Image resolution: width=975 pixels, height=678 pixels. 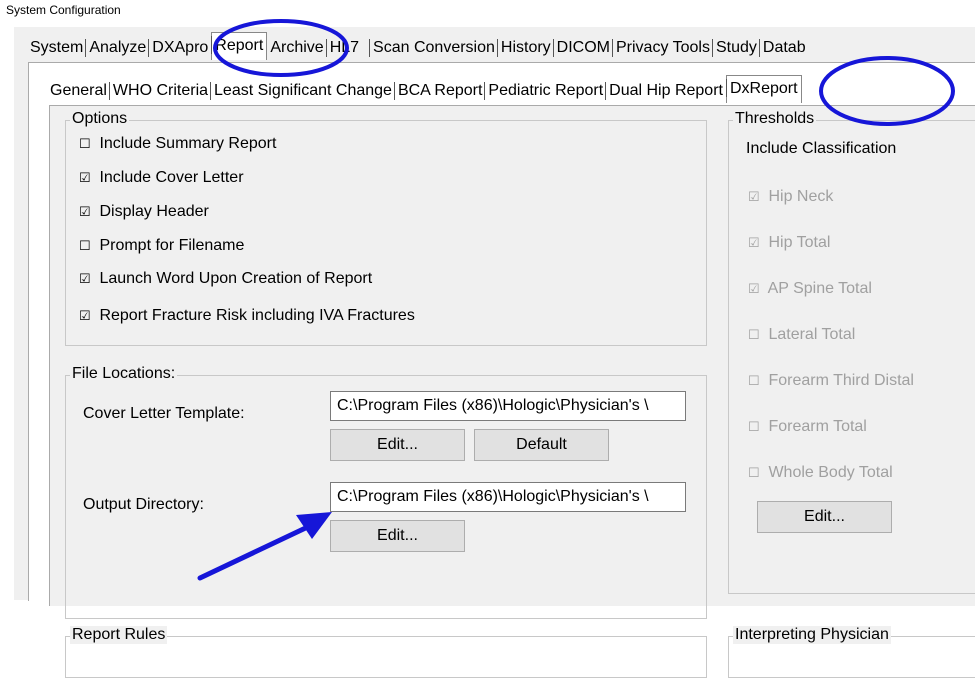 What do you see at coordinates (841, 380) in the screenshot?
I see `threshold-label: Forearm Third Distal` at bounding box center [841, 380].